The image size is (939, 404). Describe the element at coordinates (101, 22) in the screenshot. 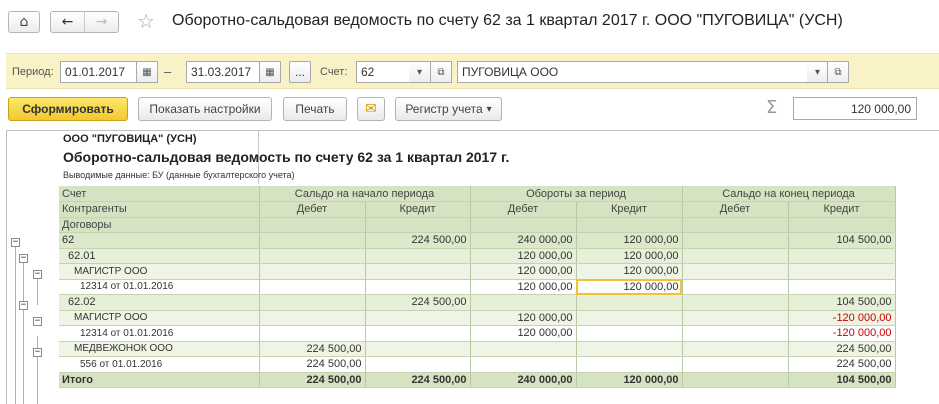

I see `forward-button: →` at that location.